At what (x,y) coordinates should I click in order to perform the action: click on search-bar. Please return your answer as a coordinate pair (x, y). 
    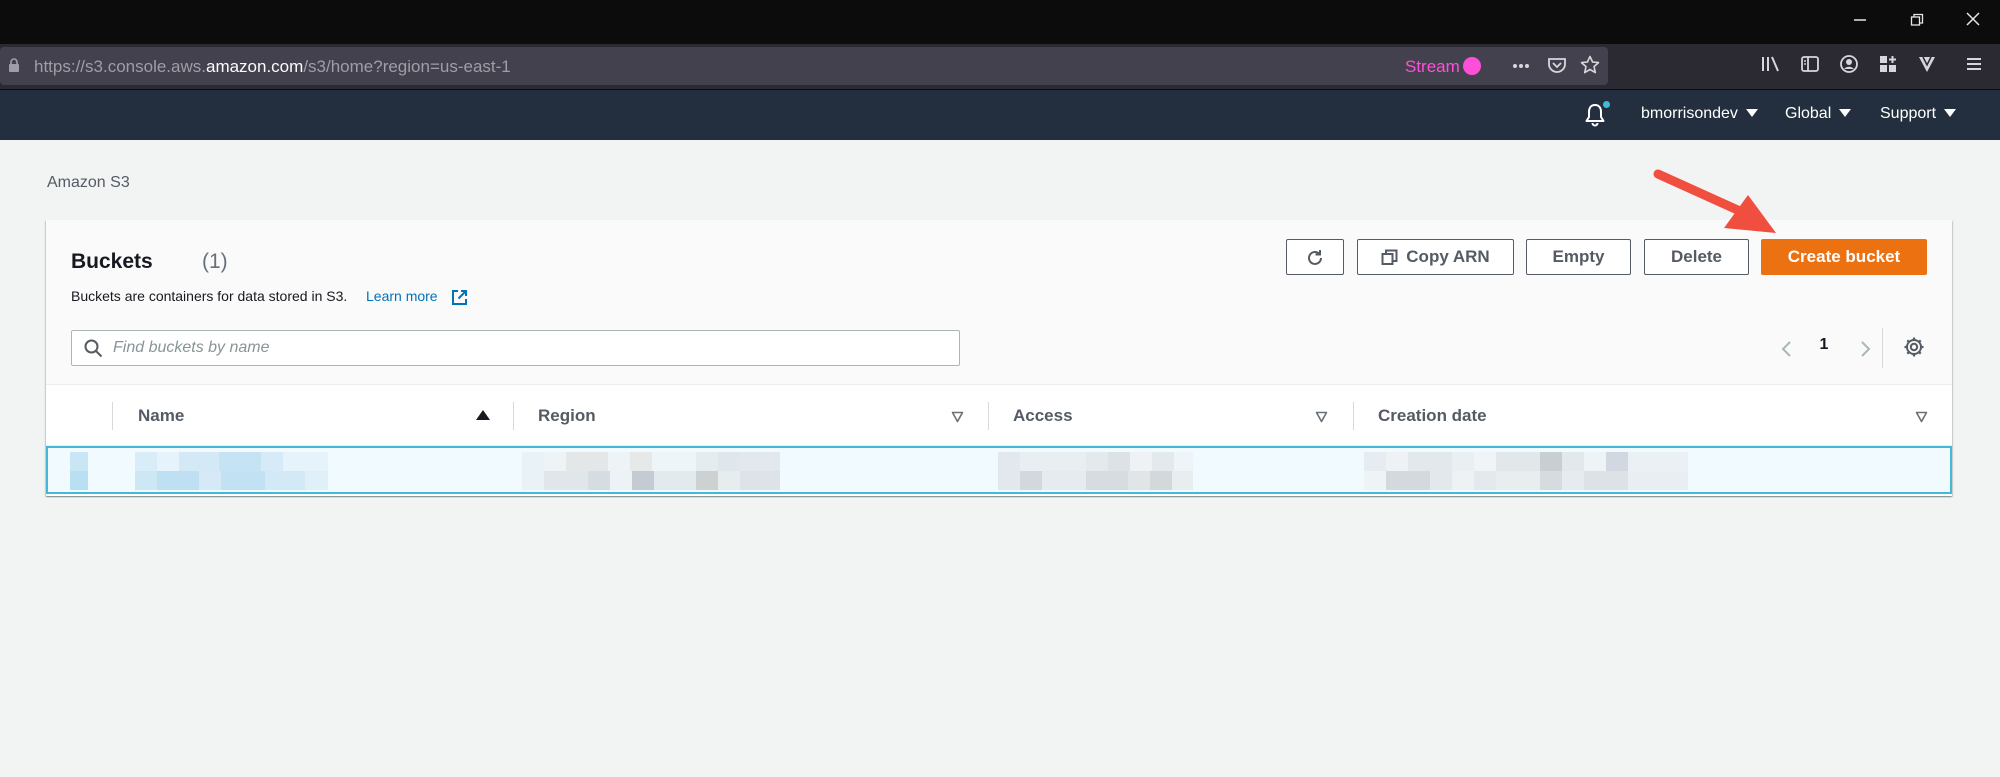
    Looking at the image, I should click on (515, 348).